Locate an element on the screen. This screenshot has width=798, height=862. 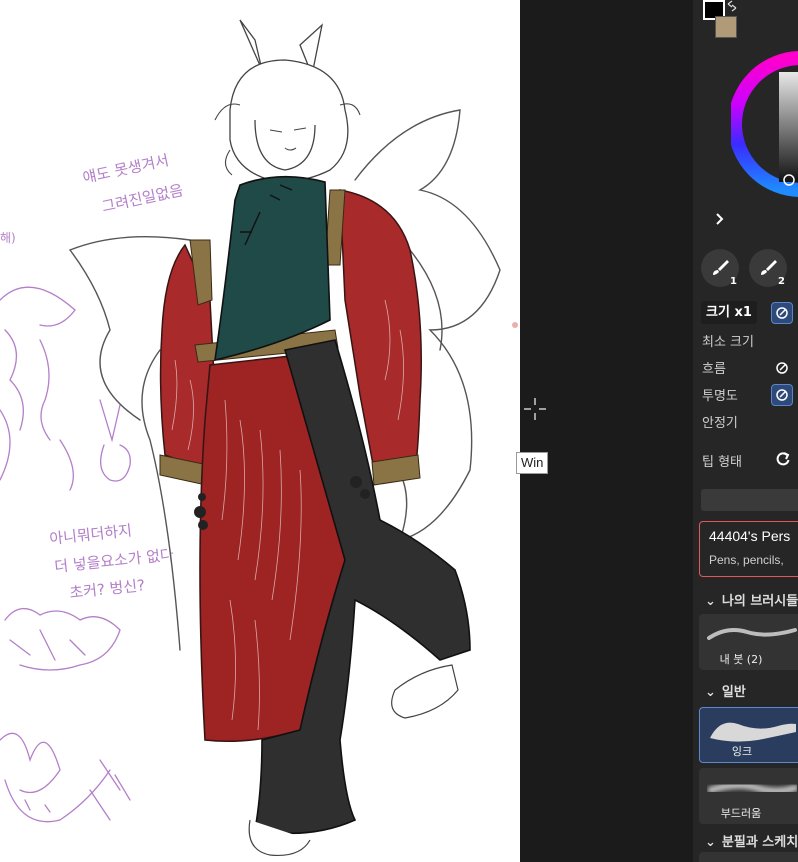
section-pen-sketch-label: 분필과 스케치 is located at coordinates (759, 842).